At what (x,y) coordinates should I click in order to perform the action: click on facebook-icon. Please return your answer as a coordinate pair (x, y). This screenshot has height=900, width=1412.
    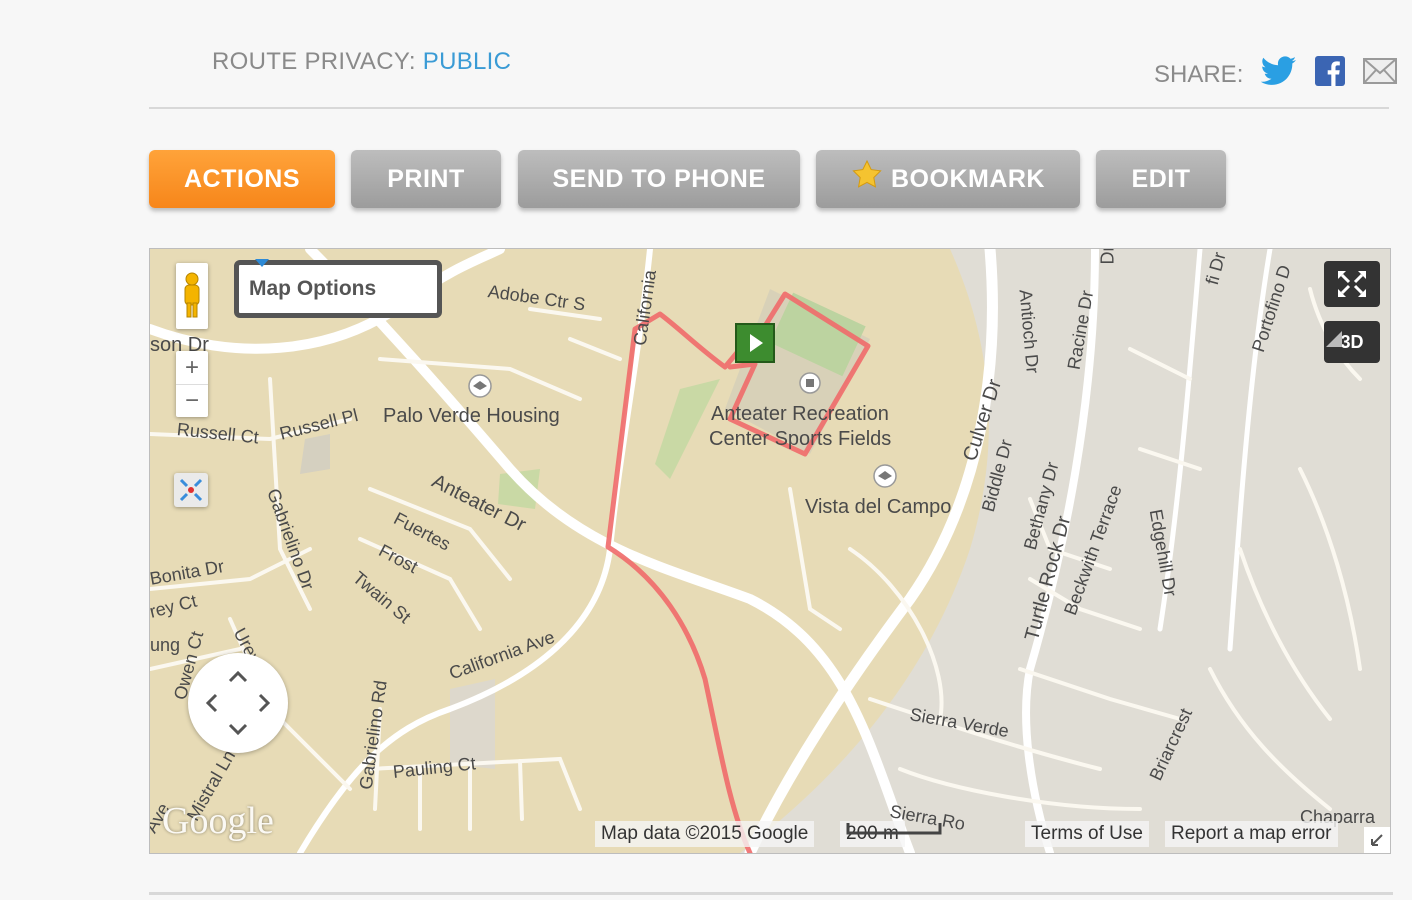
    Looking at the image, I should click on (1330, 74).